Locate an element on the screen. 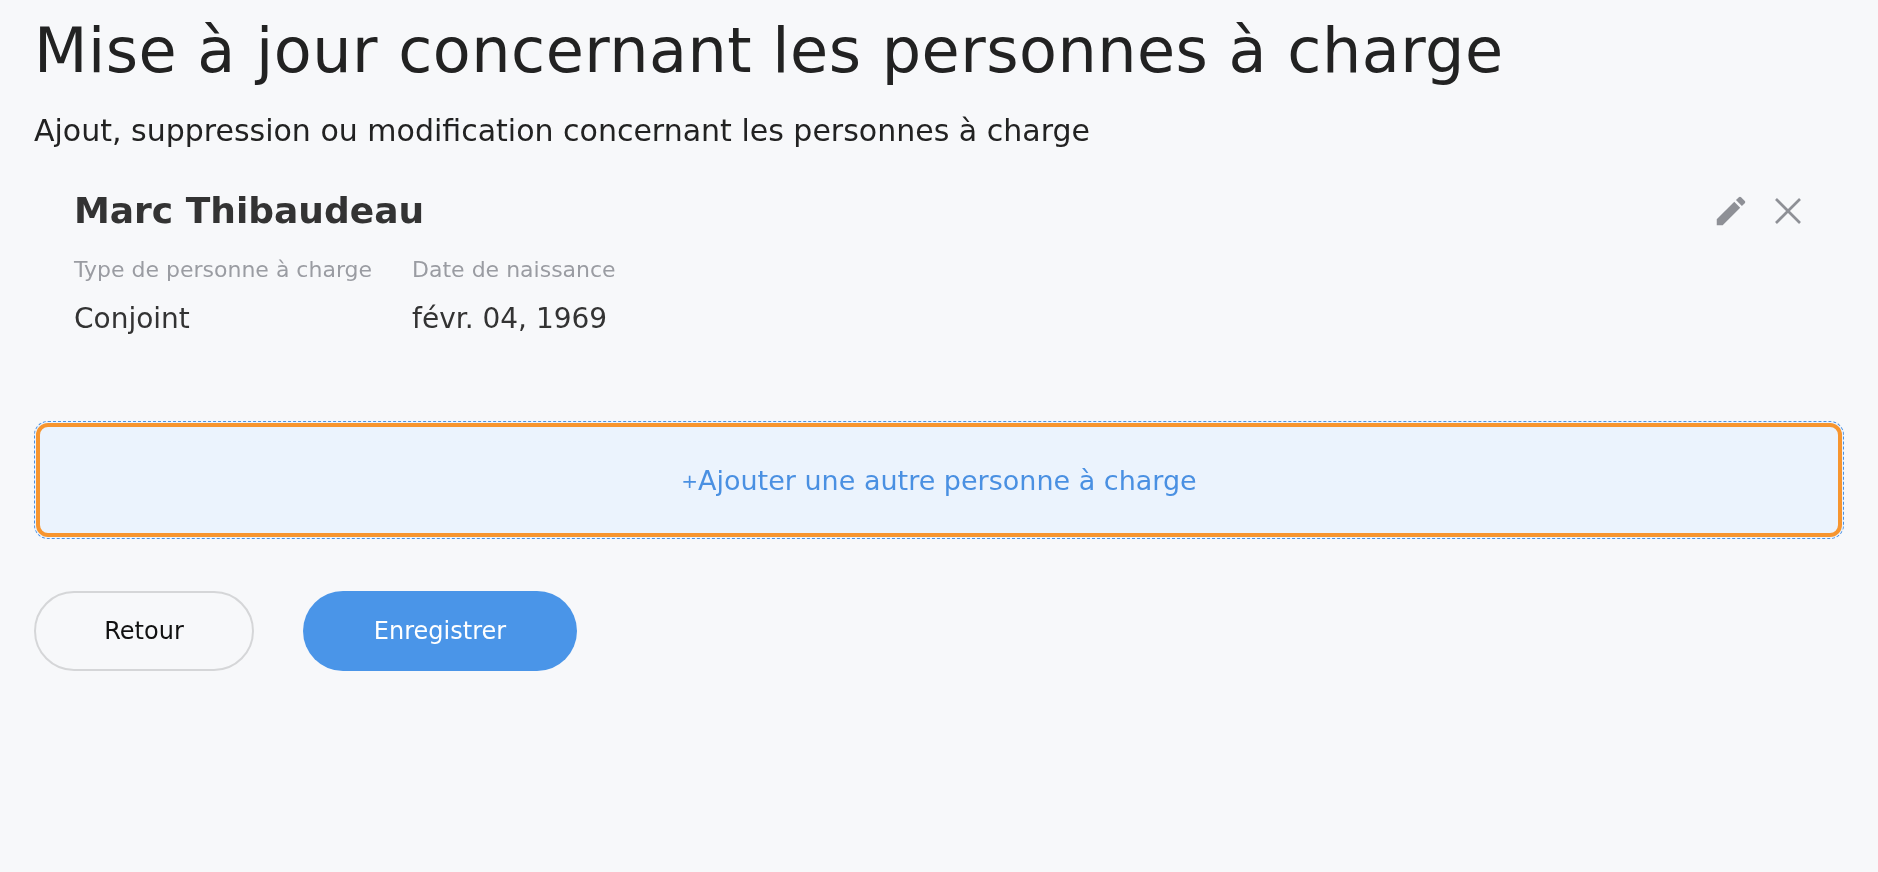  dependent-name: Marc Thibaudeau is located at coordinates (249, 210).